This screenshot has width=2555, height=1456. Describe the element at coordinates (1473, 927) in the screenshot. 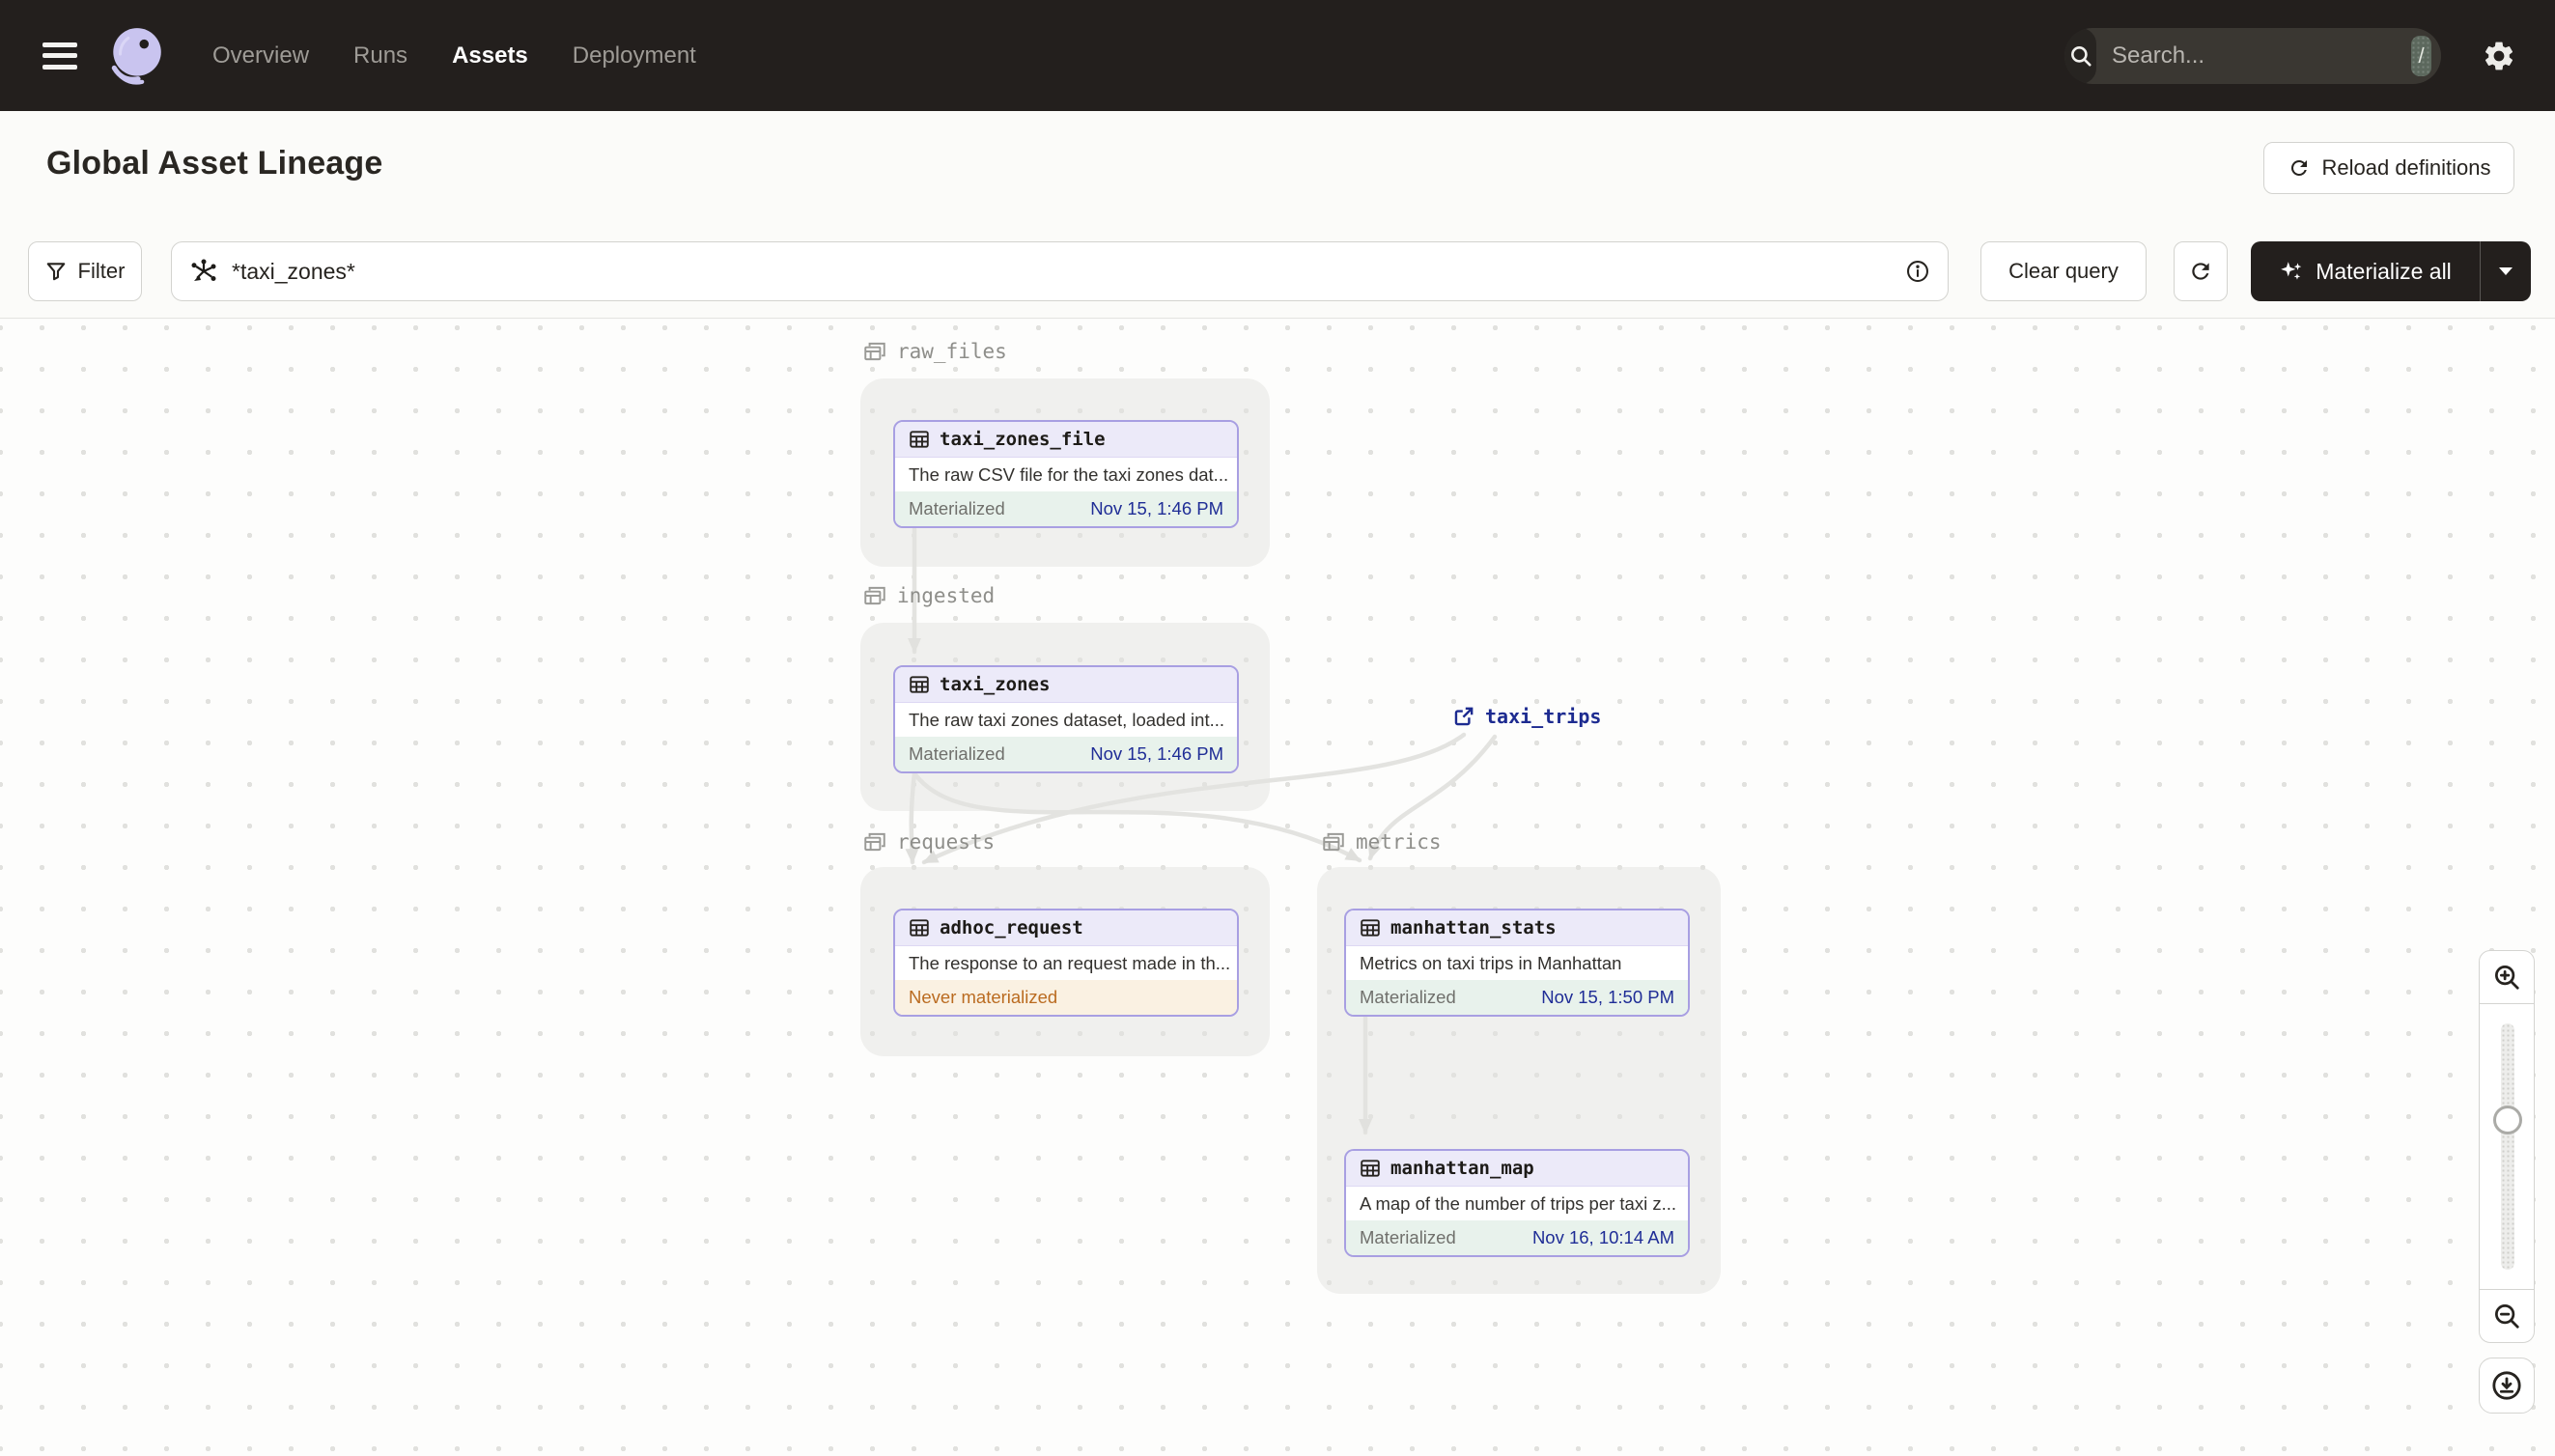

I see `asset-name: manhattan_stats` at that location.